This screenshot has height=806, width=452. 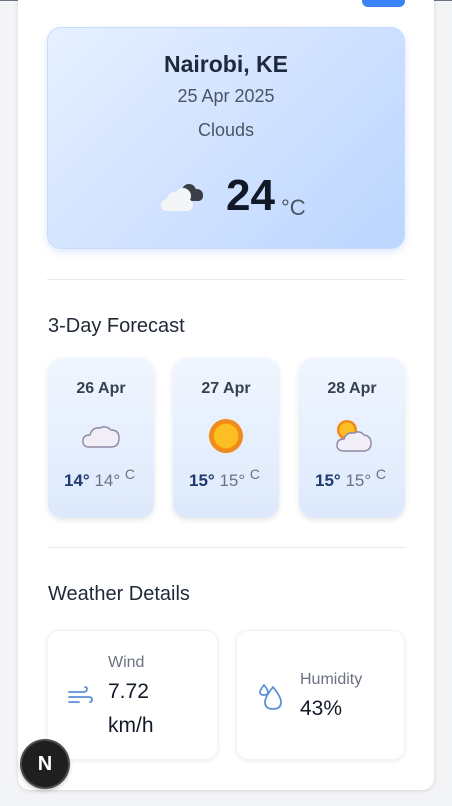 I want to click on wind-label: Wind, so click(x=126, y=662).